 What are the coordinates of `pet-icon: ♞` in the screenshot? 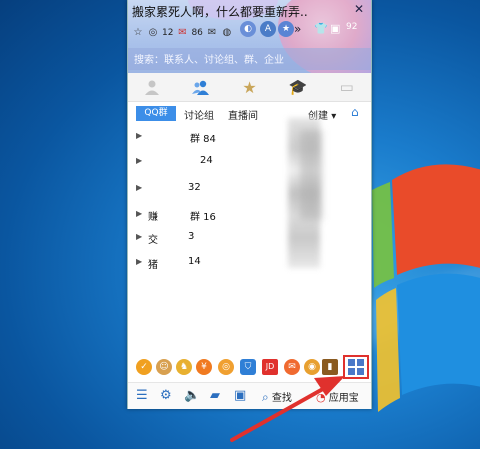 It's located at (184, 367).